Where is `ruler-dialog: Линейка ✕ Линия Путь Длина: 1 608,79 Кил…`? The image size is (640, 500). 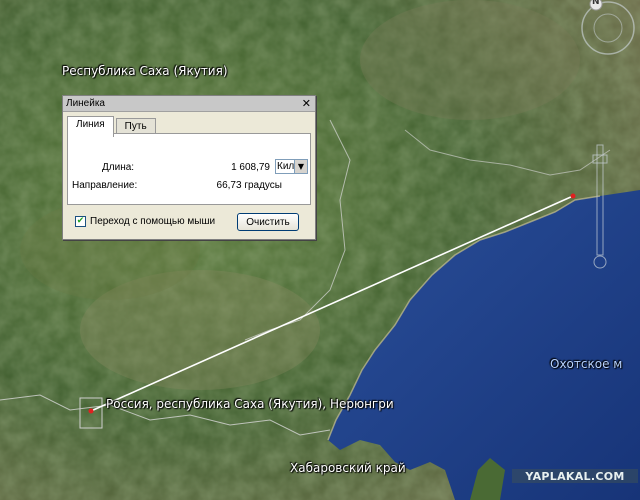 ruler-dialog: Линейка ✕ Линия Путь Длина: 1 608,79 Кил… is located at coordinates (189, 167).